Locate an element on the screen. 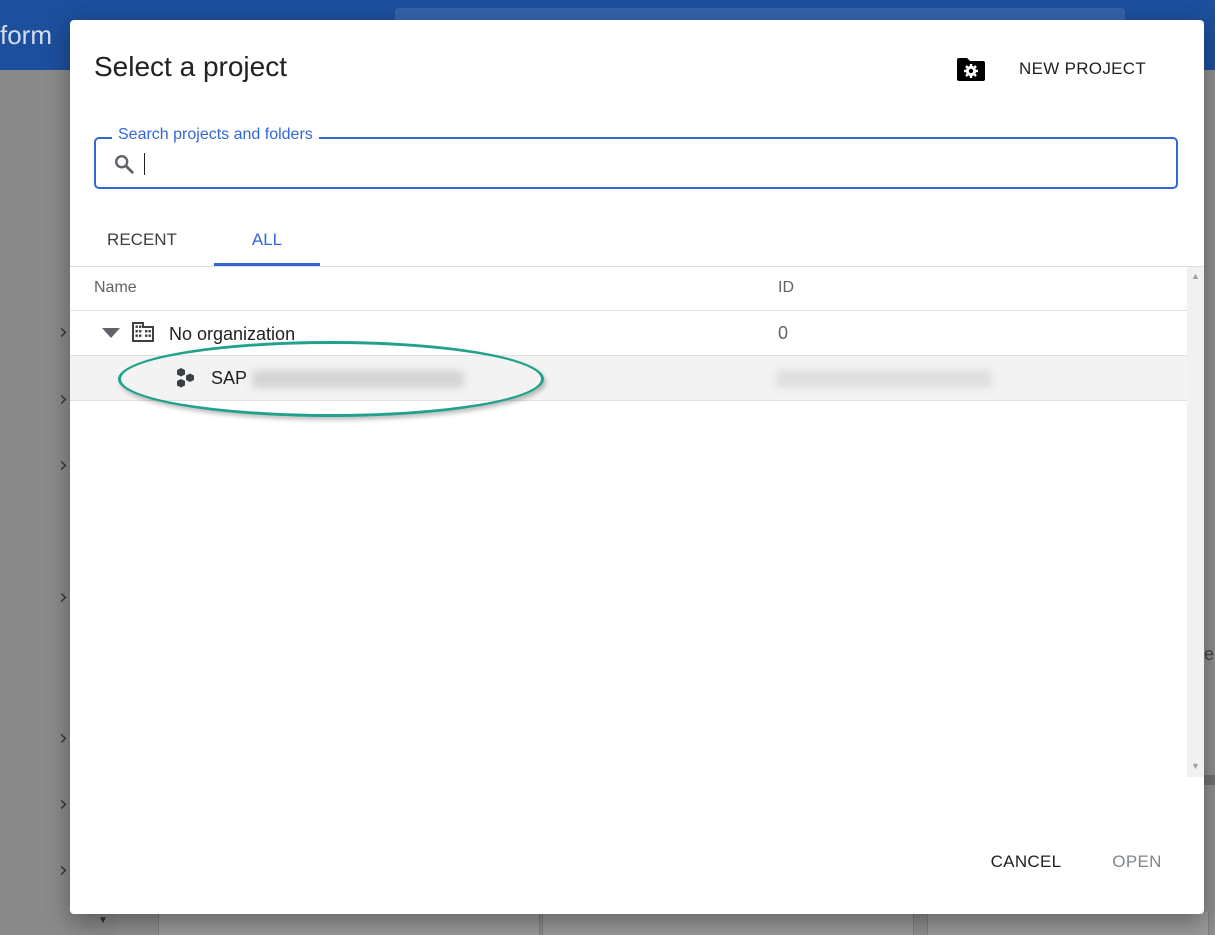 Image resolution: width=1215 pixels, height=935 pixels. scroll-up-arrow-icon: ▲ is located at coordinates (1195, 276).